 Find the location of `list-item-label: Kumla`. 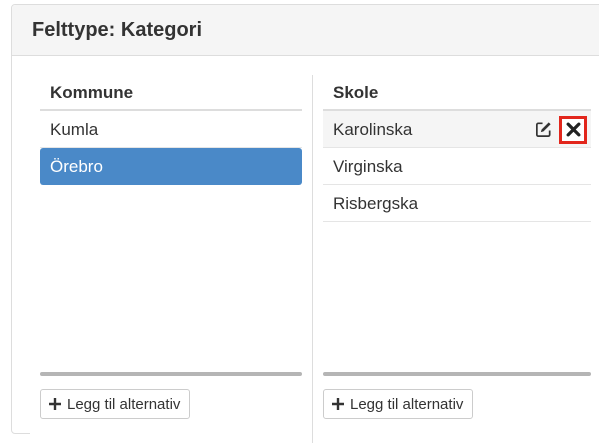

list-item-label: Kumla is located at coordinates (74, 129).